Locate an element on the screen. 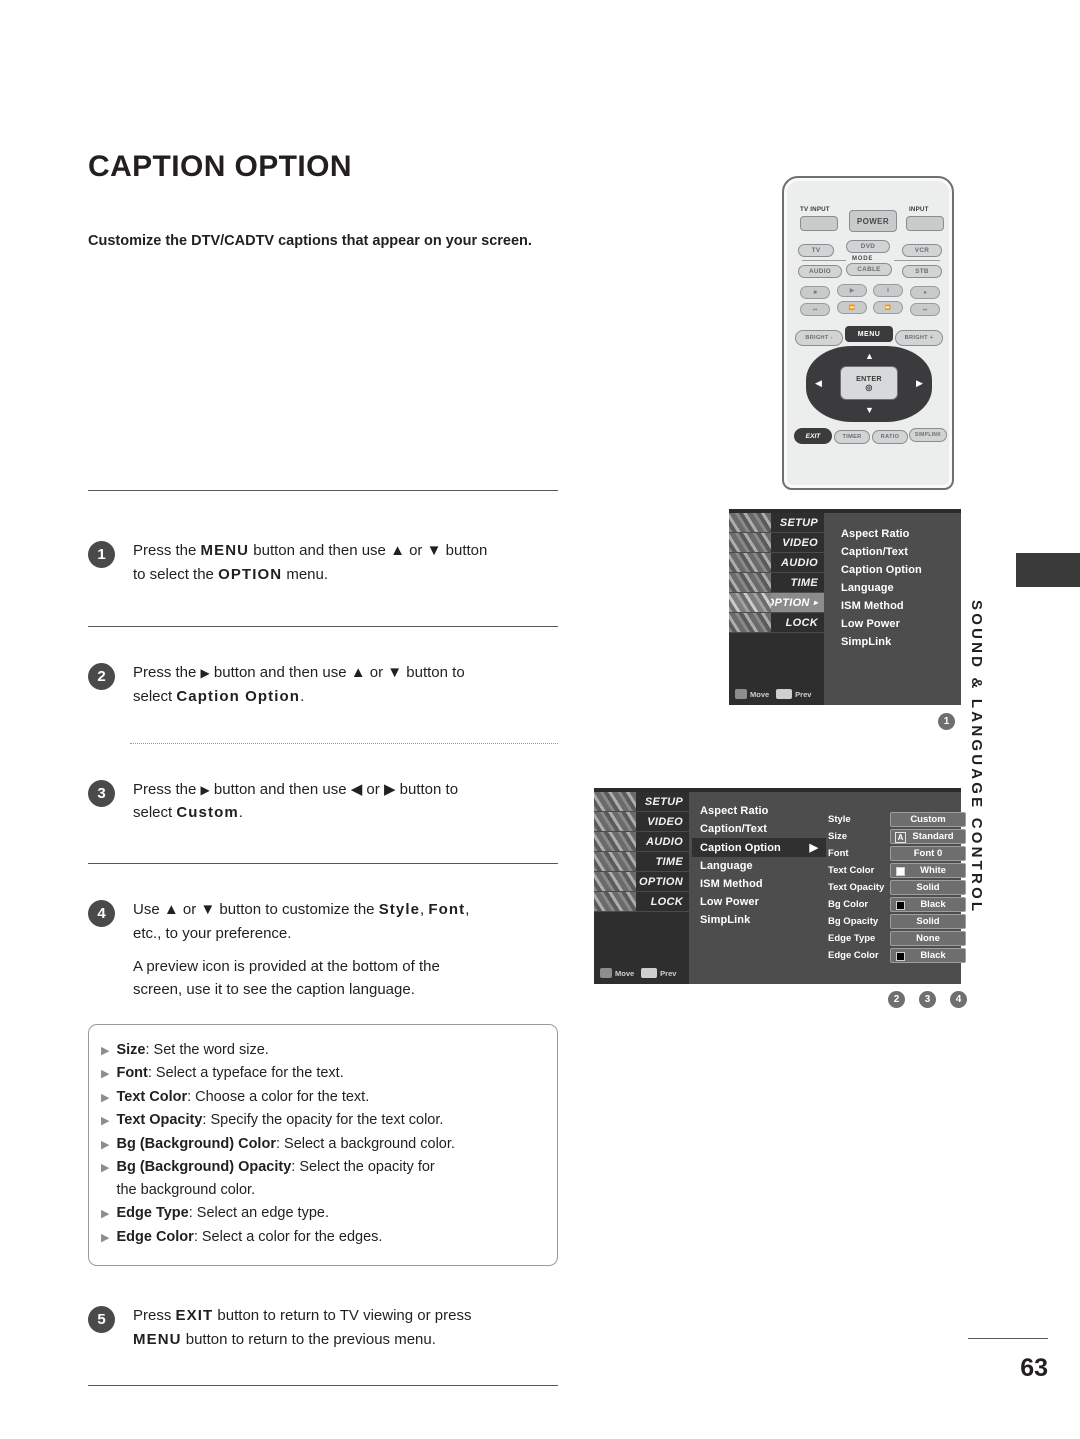 This screenshot has height=1439, width=1080. video-thumbnail-icon is located at coordinates (750, 542).